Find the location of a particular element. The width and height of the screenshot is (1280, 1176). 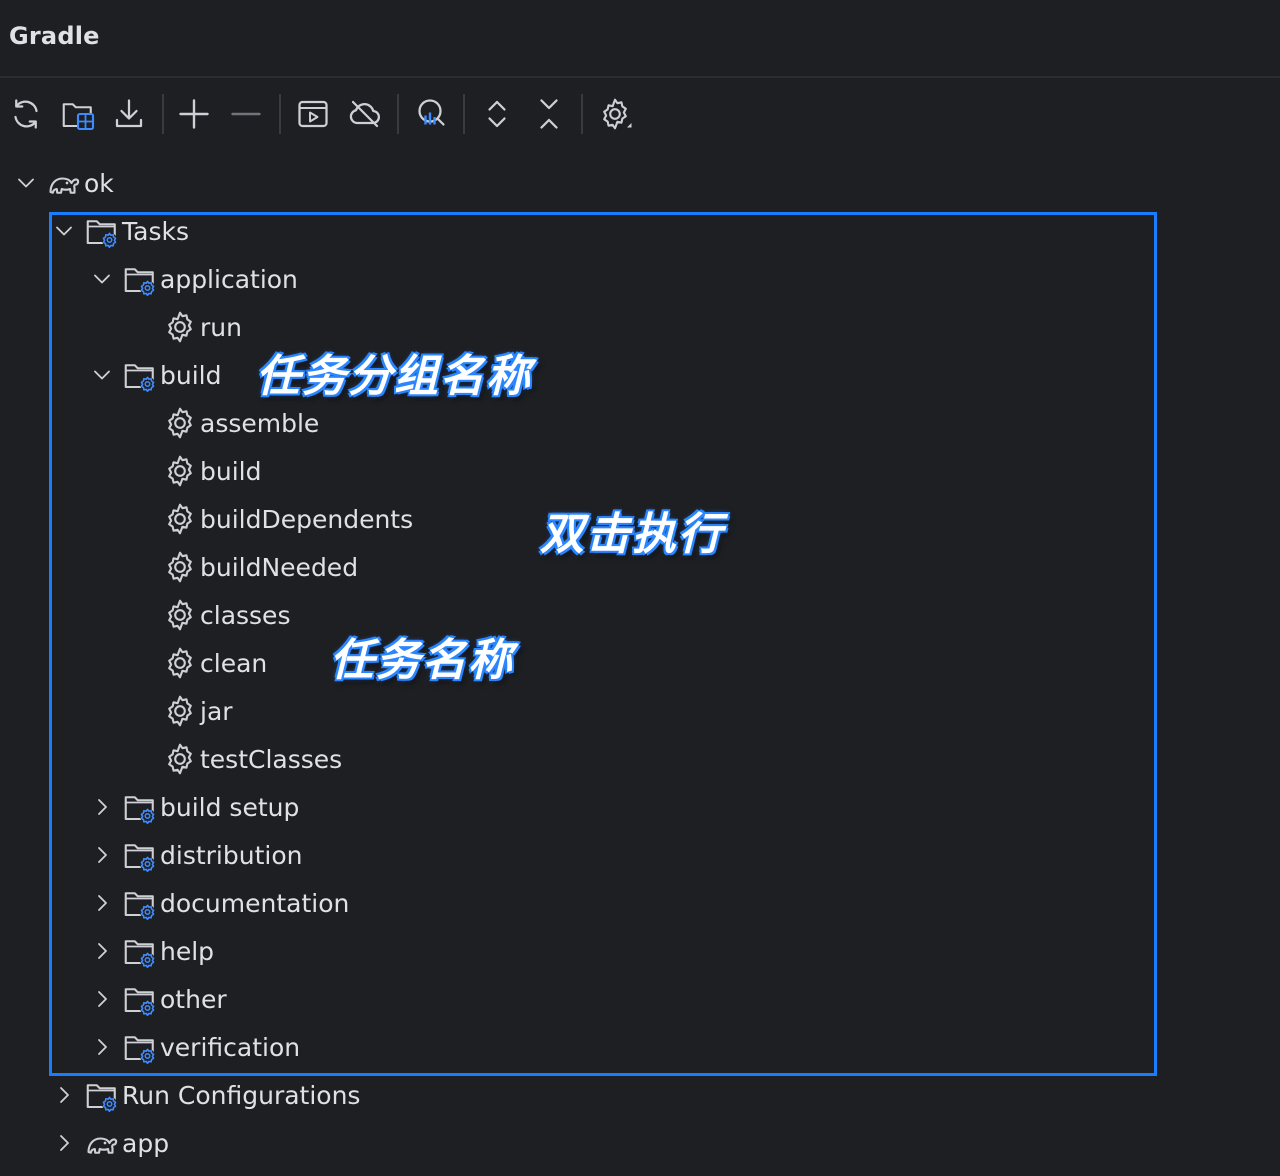

chevron-down-icon is located at coordinates (26, 183).